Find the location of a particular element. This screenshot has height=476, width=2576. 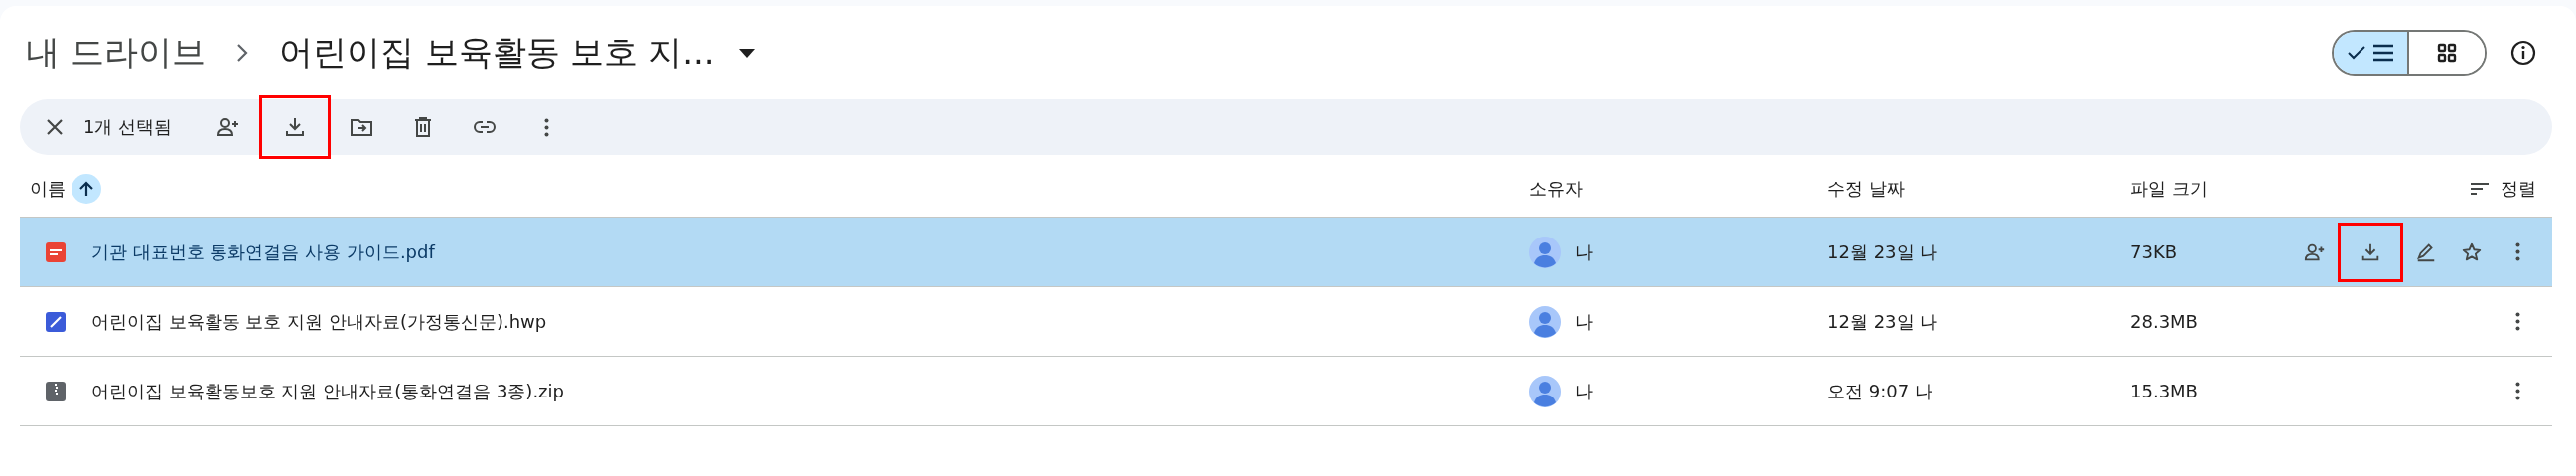

file-name: 기관 대표번호 통화연결음 사용 가이드.pdf is located at coordinates (263, 251).